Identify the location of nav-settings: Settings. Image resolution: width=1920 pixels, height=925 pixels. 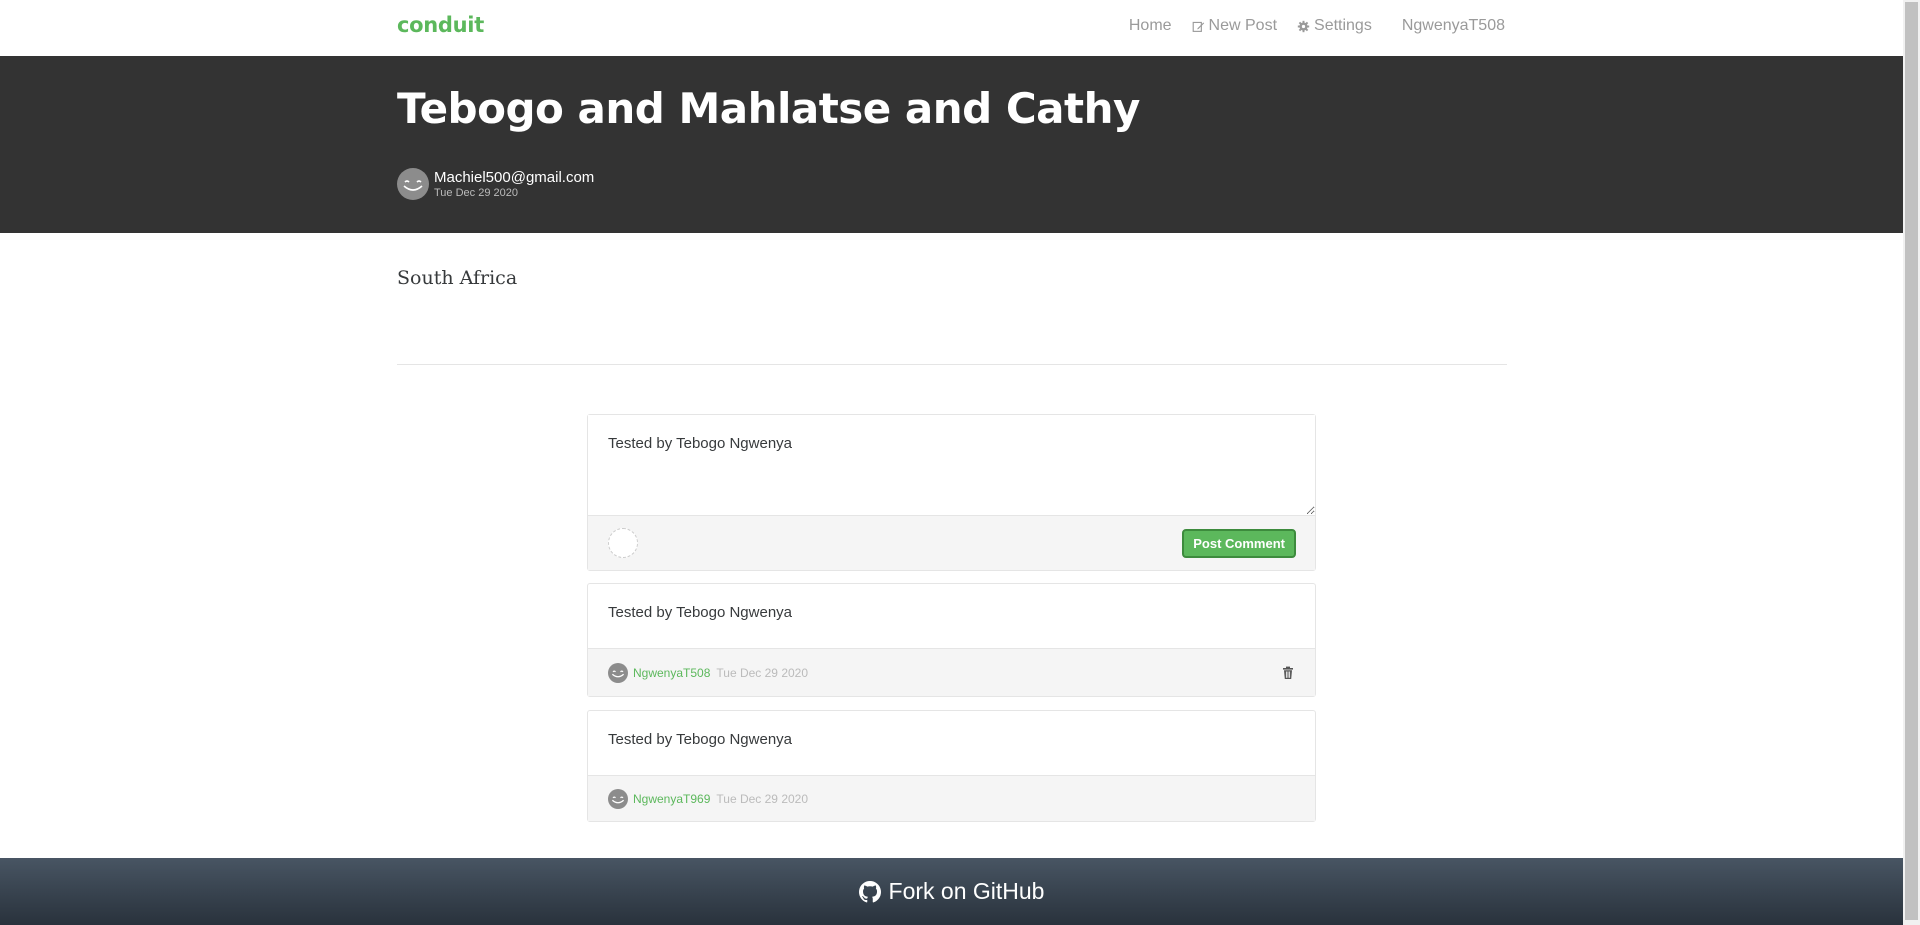
(1334, 26).